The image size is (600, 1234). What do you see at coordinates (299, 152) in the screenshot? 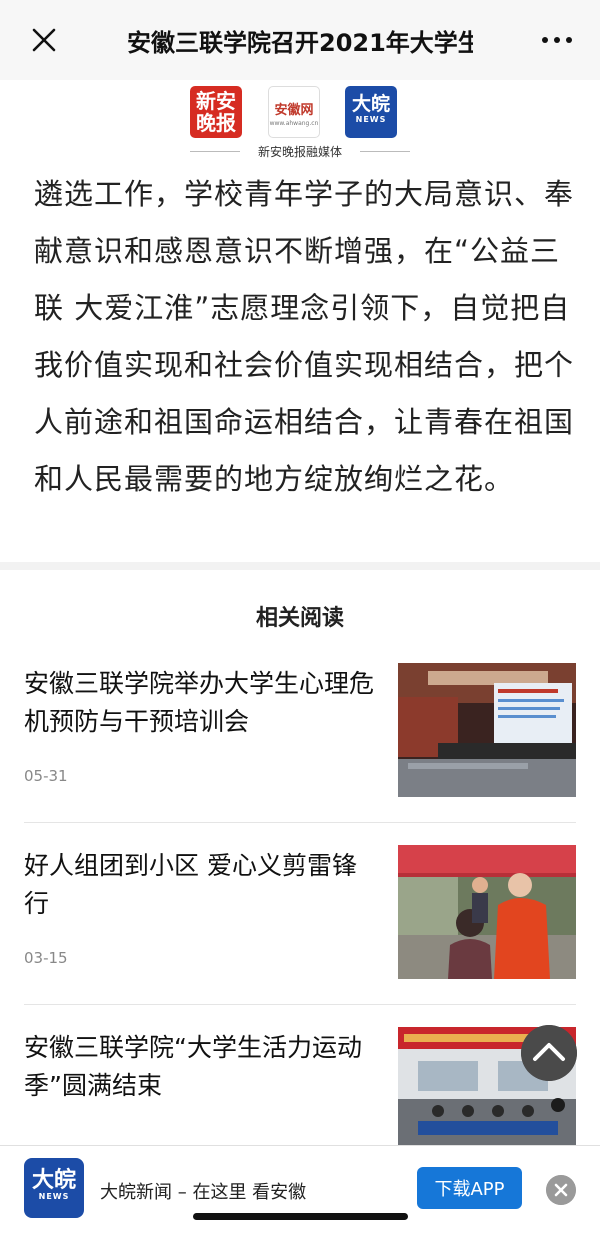
I see `logo-caption: 新安晚报融媒体` at bounding box center [299, 152].